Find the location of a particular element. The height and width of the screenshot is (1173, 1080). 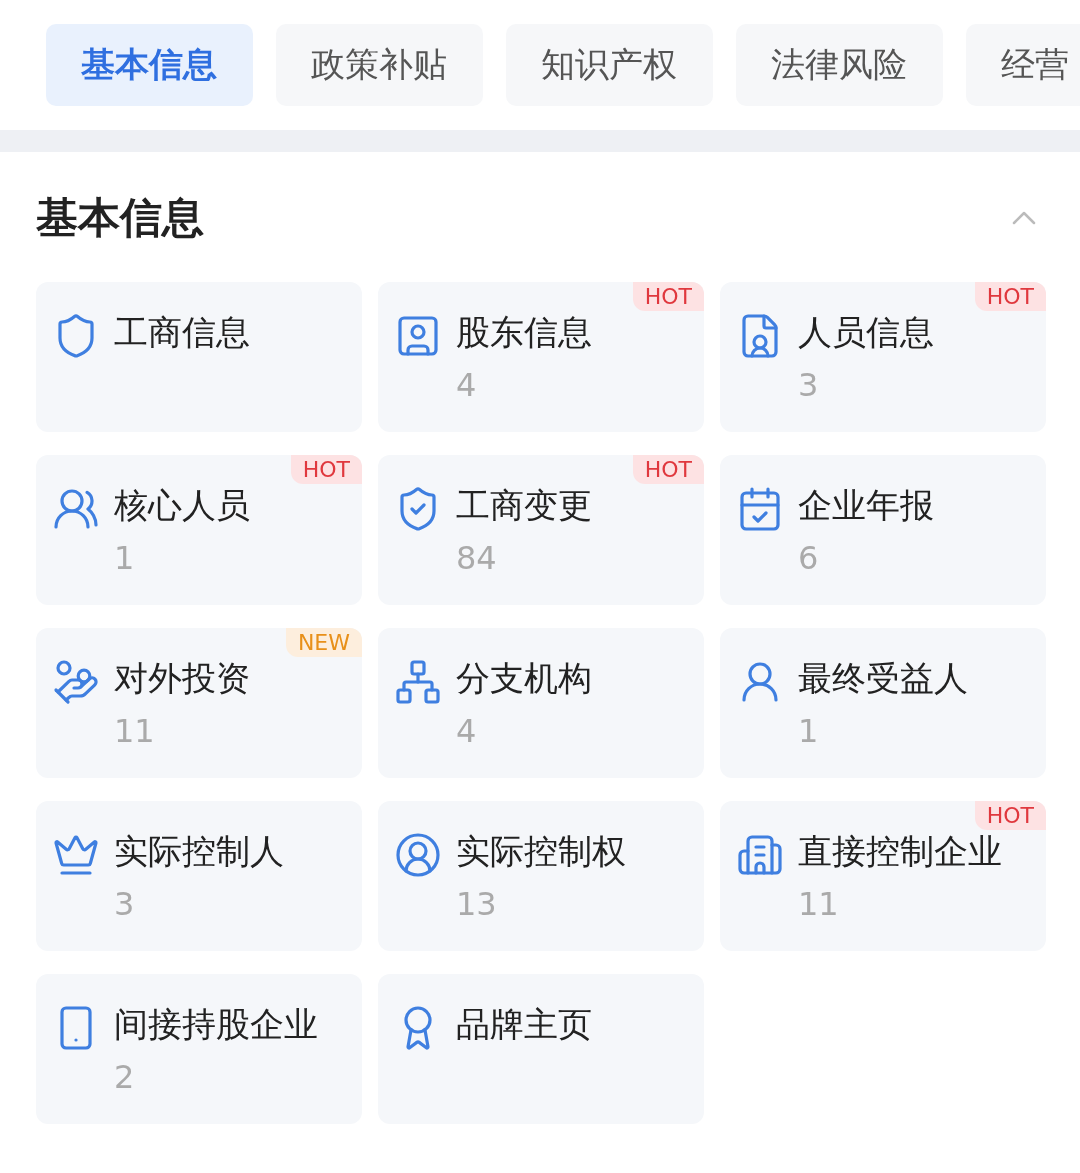

card-title: 对外投资 is located at coordinates (182, 678).